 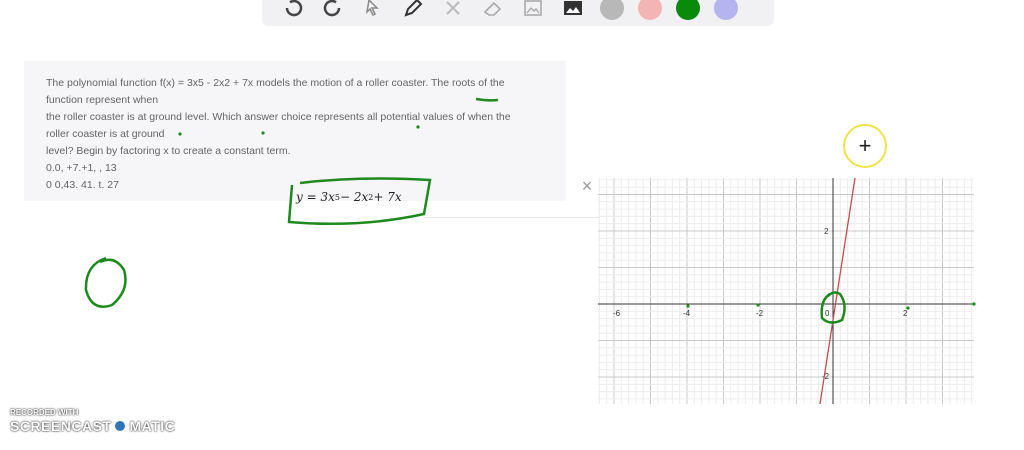 What do you see at coordinates (354, 197) in the screenshot?
I see `expression-part: − 2x` at bounding box center [354, 197].